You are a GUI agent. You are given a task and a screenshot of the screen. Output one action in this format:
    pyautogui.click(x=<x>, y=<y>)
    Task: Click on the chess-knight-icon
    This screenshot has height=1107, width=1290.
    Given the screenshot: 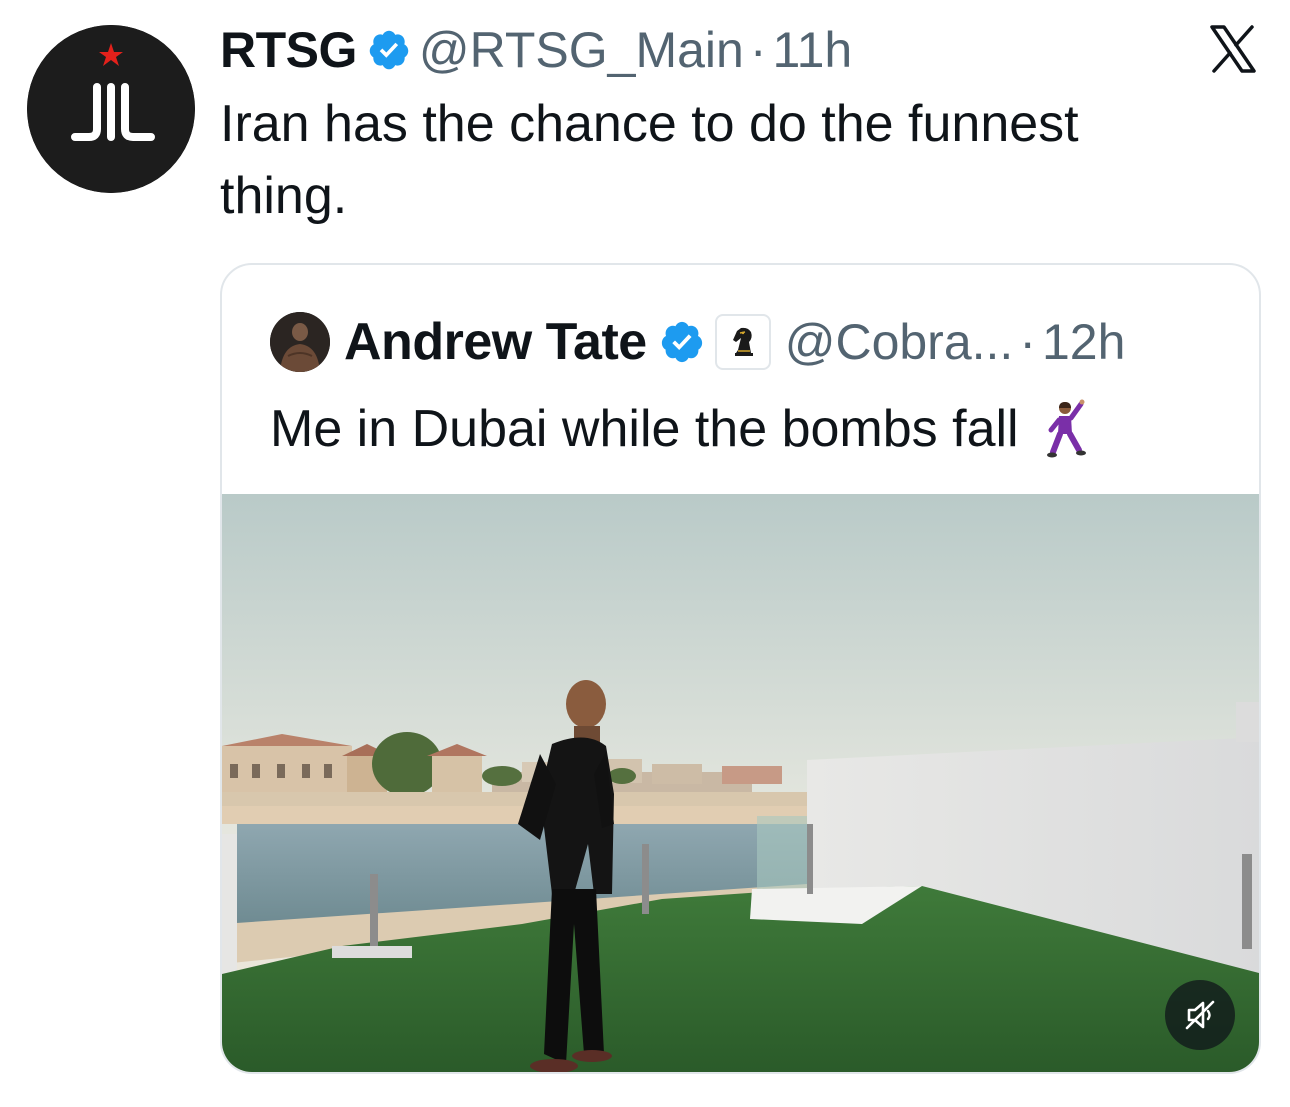 What is the action you would take?
    pyautogui.click(x=742, y=342)
    